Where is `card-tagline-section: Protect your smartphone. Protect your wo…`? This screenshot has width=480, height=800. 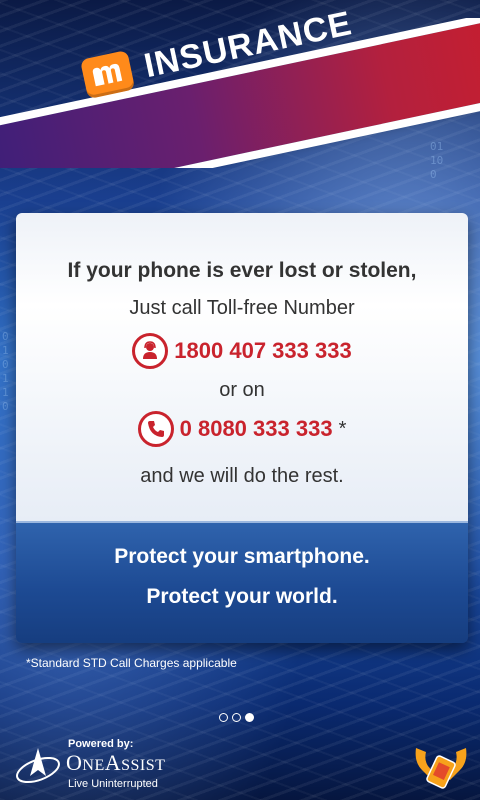
card-tagline-section: Protect your smartphone. Protect your wo… is located at coordinates (242, 582).